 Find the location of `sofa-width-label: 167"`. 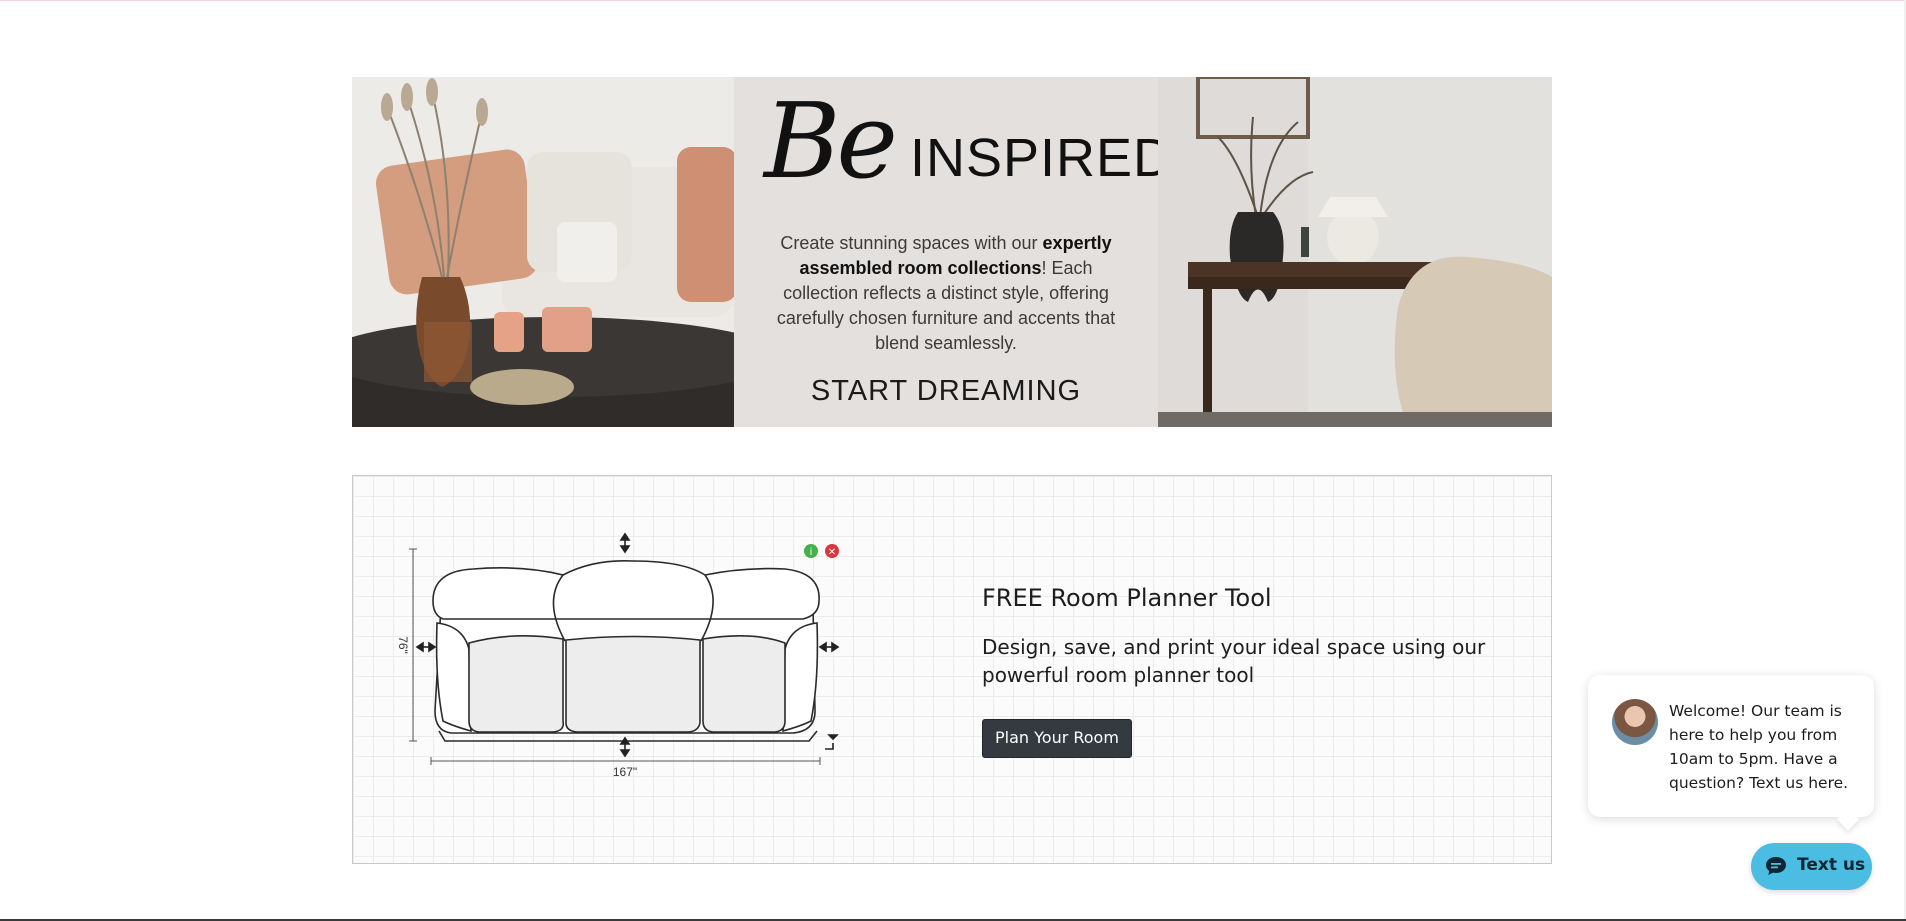

sofa-width-label: 167" is located at coordinates (625, 772).